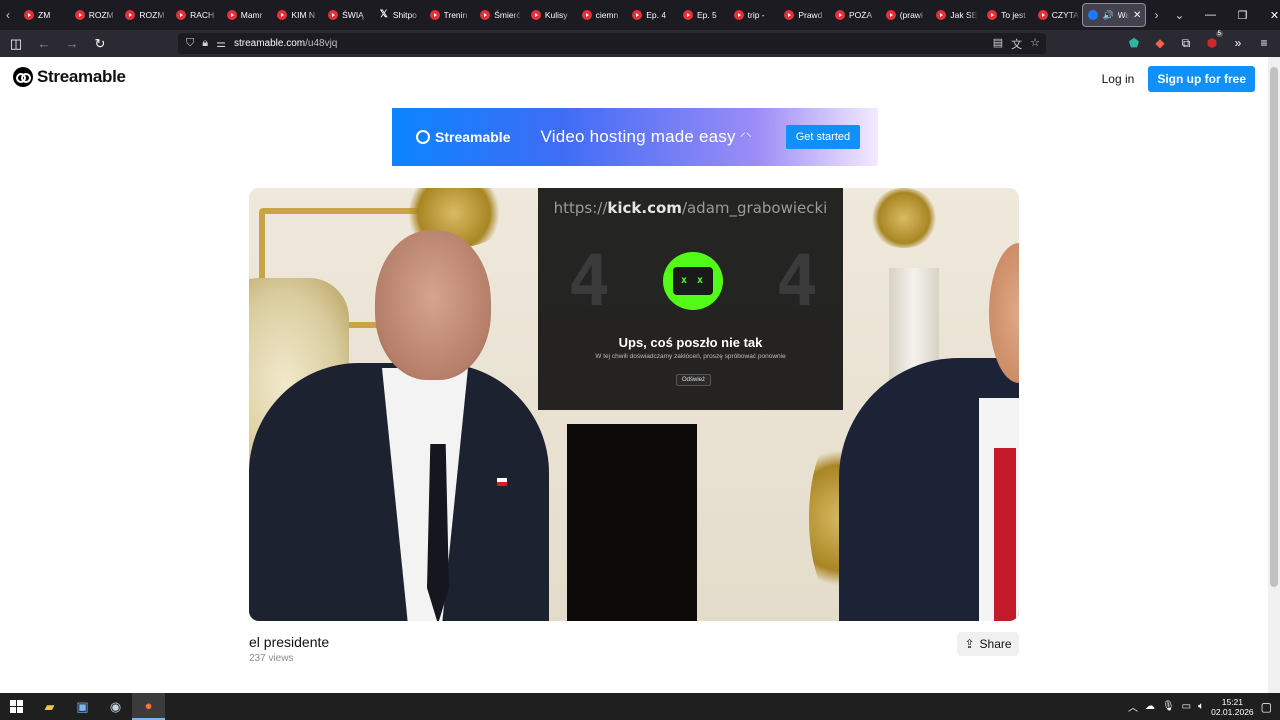 Image resolution: width=1280 pixels, height=720 pixels. I want to click on windows-icon, so click(16, 706).